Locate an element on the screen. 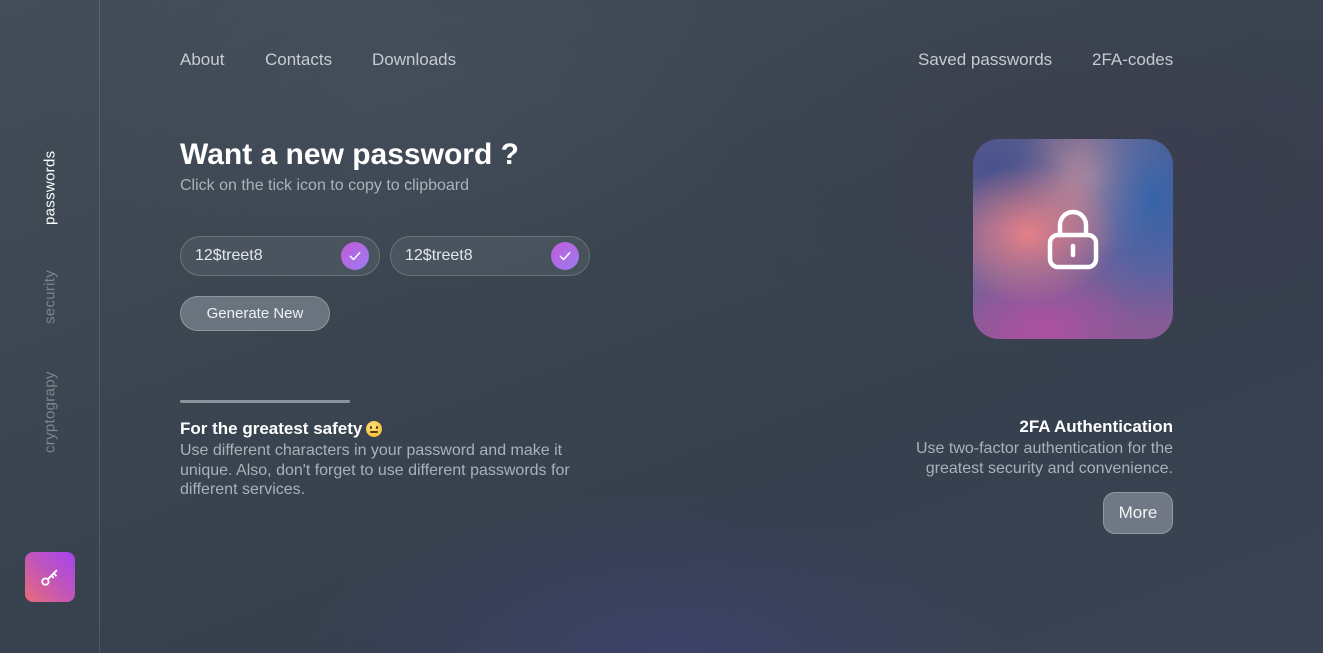 The width and height of the screenshot is (1323, 653). nav-about-link: About is located at coordinates (202, 60).